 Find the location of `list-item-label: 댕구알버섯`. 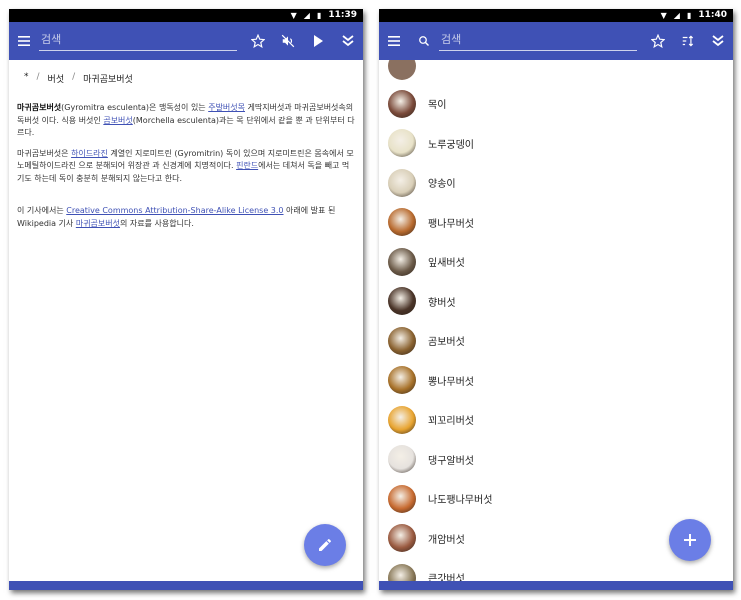

list-item-label: 댕구알버섯 is located at coordinates (451, 461).